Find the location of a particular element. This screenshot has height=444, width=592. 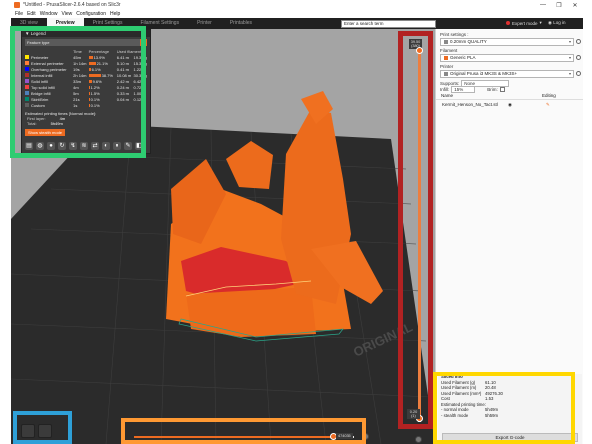

retractions-icon: ↻ is located at coordinates (62, 146).